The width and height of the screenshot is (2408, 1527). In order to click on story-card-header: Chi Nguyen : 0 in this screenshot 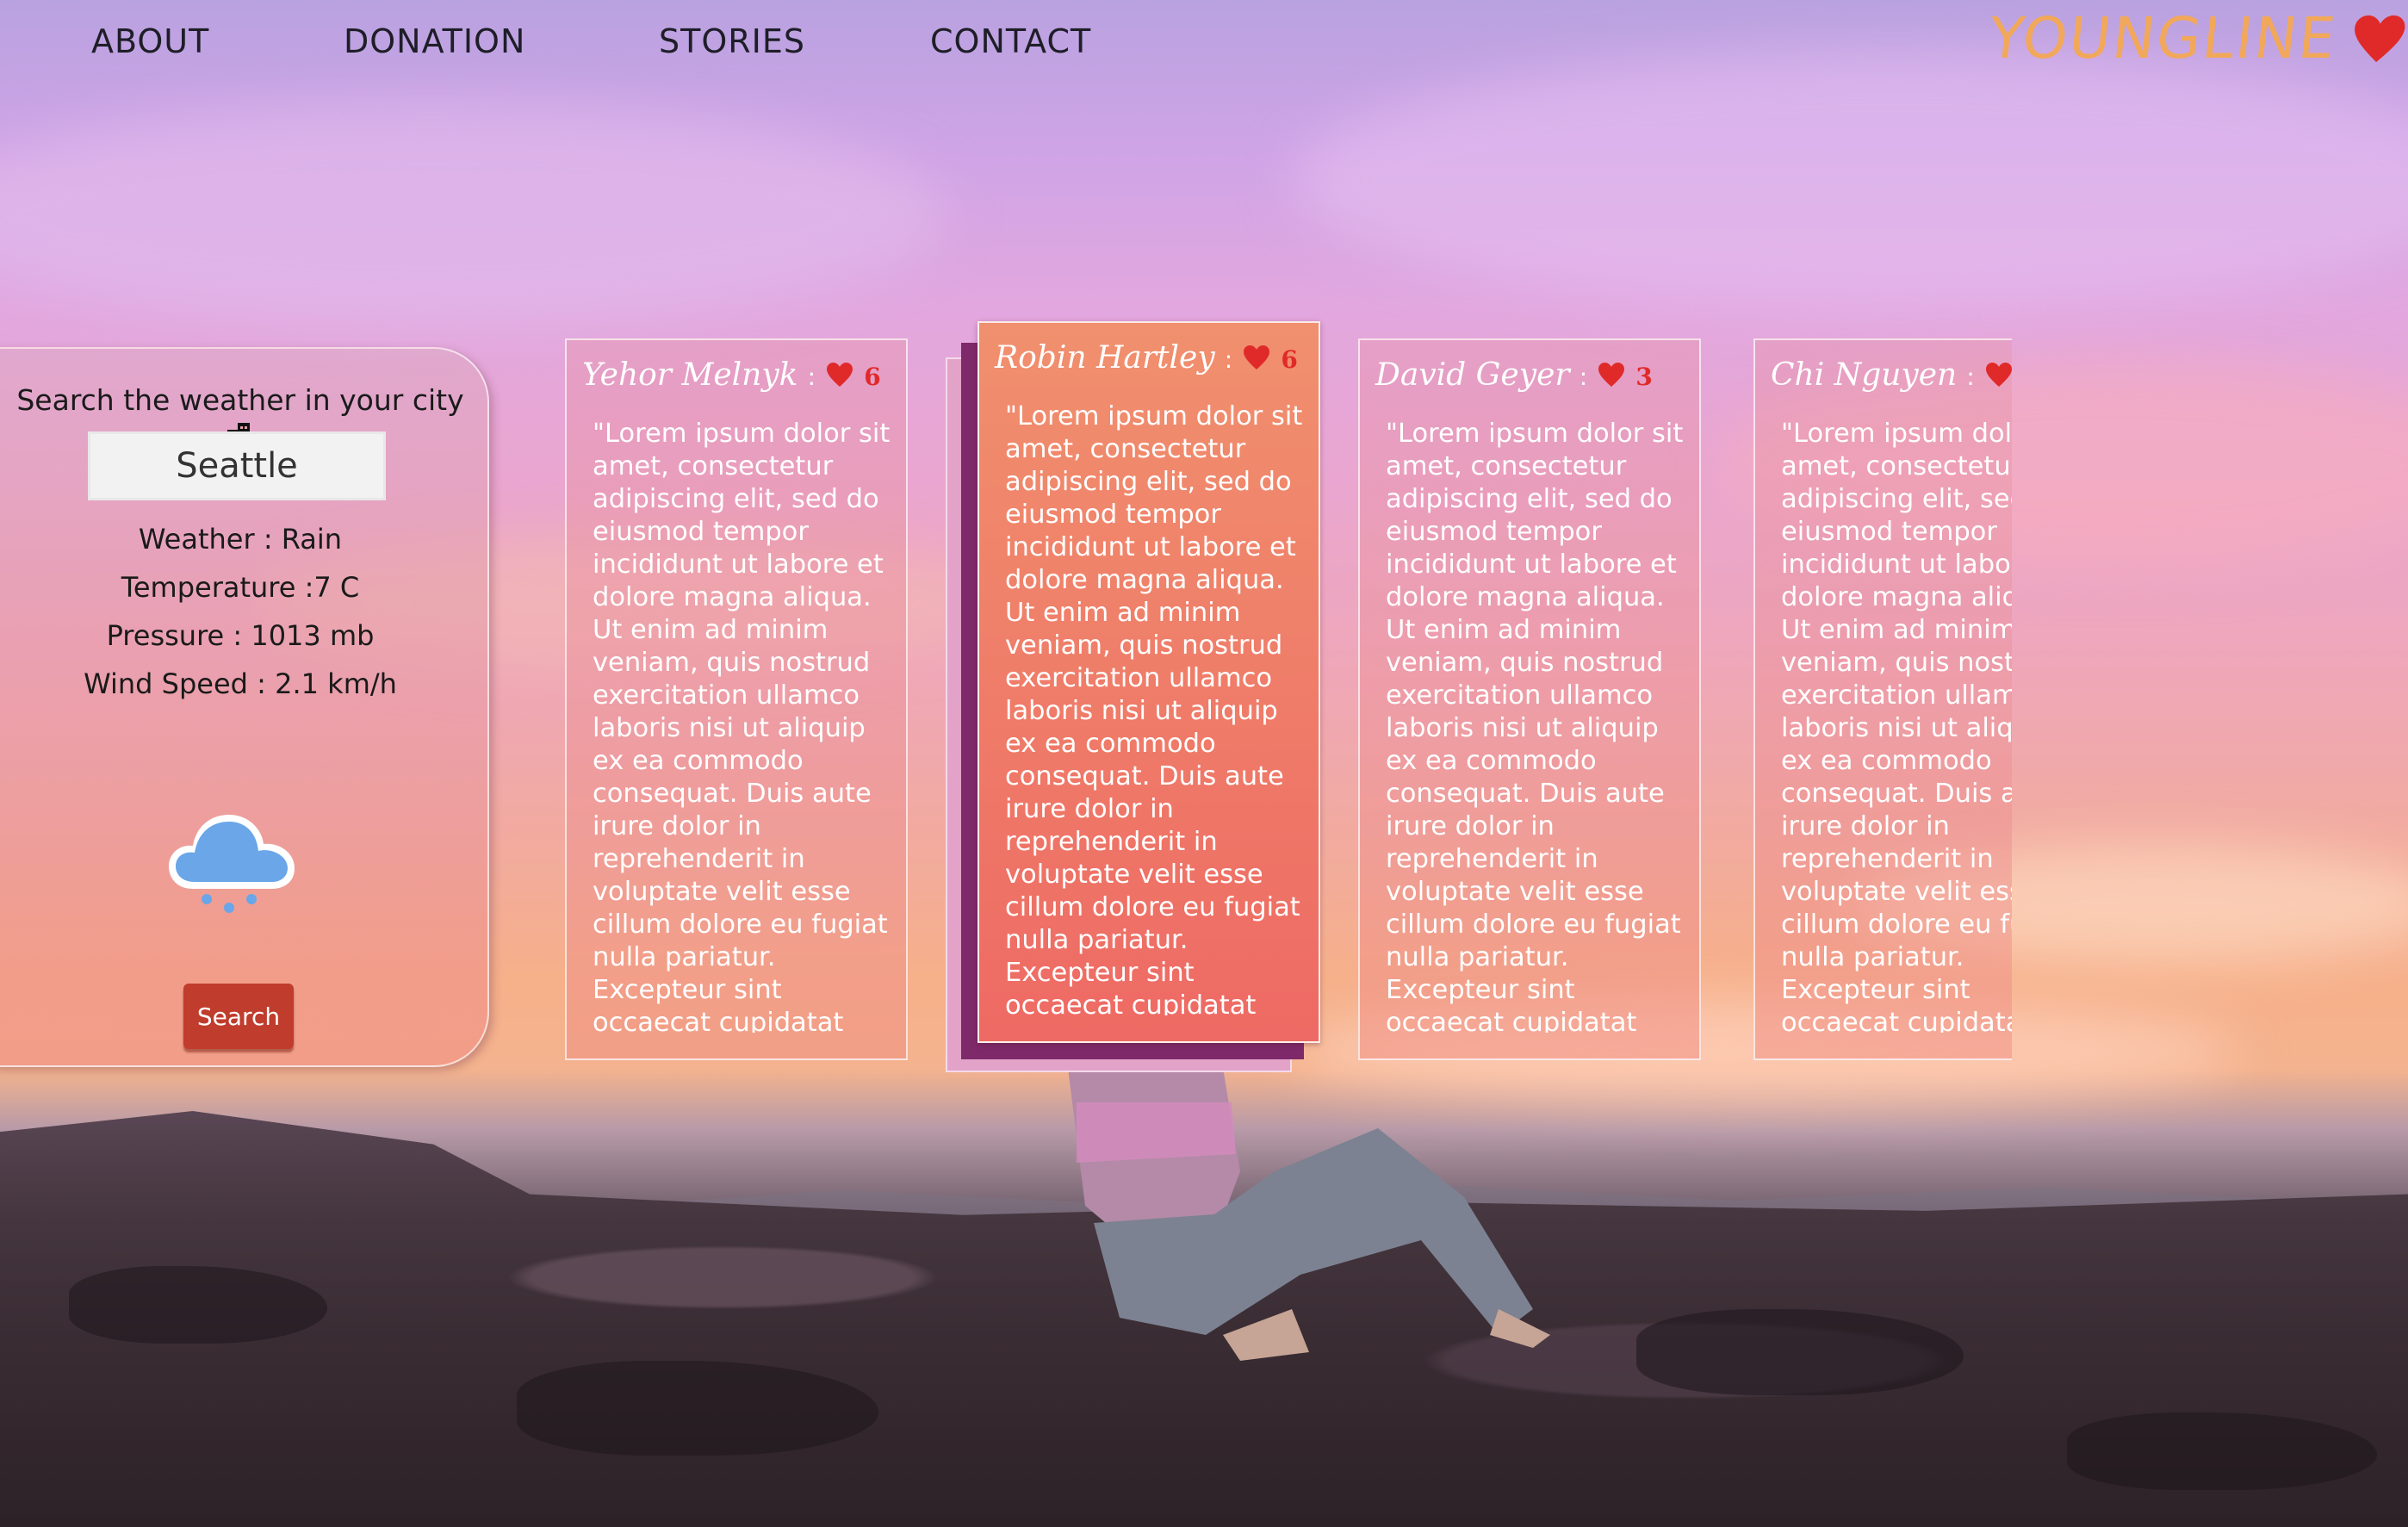, I will do `click(1891, 378)`.